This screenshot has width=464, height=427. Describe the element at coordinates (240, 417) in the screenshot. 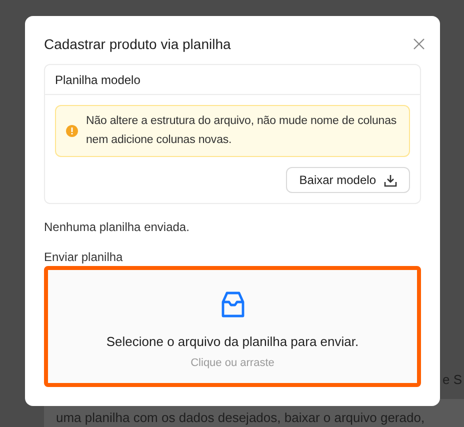

I see `background-text: uma planilha com os dados desejados, baixar o arquivo gerado,` at that location.